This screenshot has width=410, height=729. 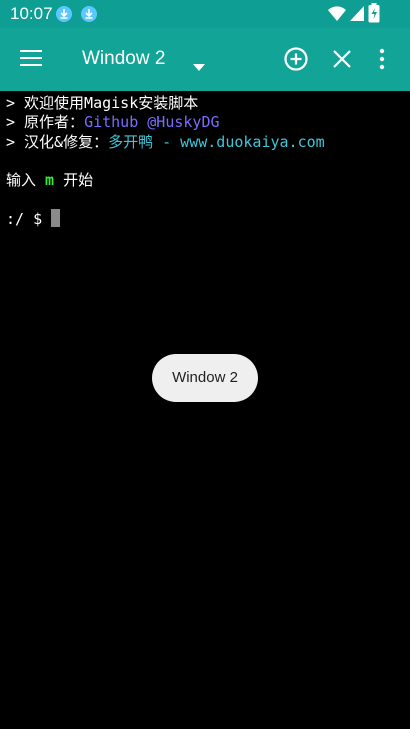 What do you see at coordinates (296, 61) in the screenshot?
I see `add-icon` at bounding box center [296, 61].